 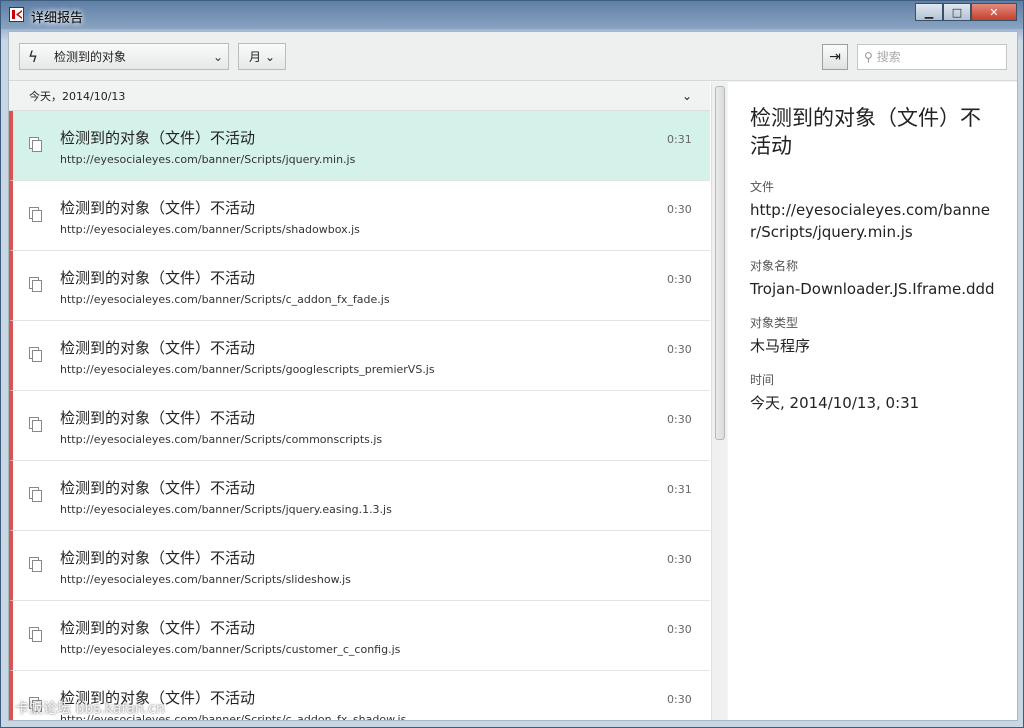 I want to click on title-bar: 详细报告 ▁ □ ✕, so click(x=512, y=15).